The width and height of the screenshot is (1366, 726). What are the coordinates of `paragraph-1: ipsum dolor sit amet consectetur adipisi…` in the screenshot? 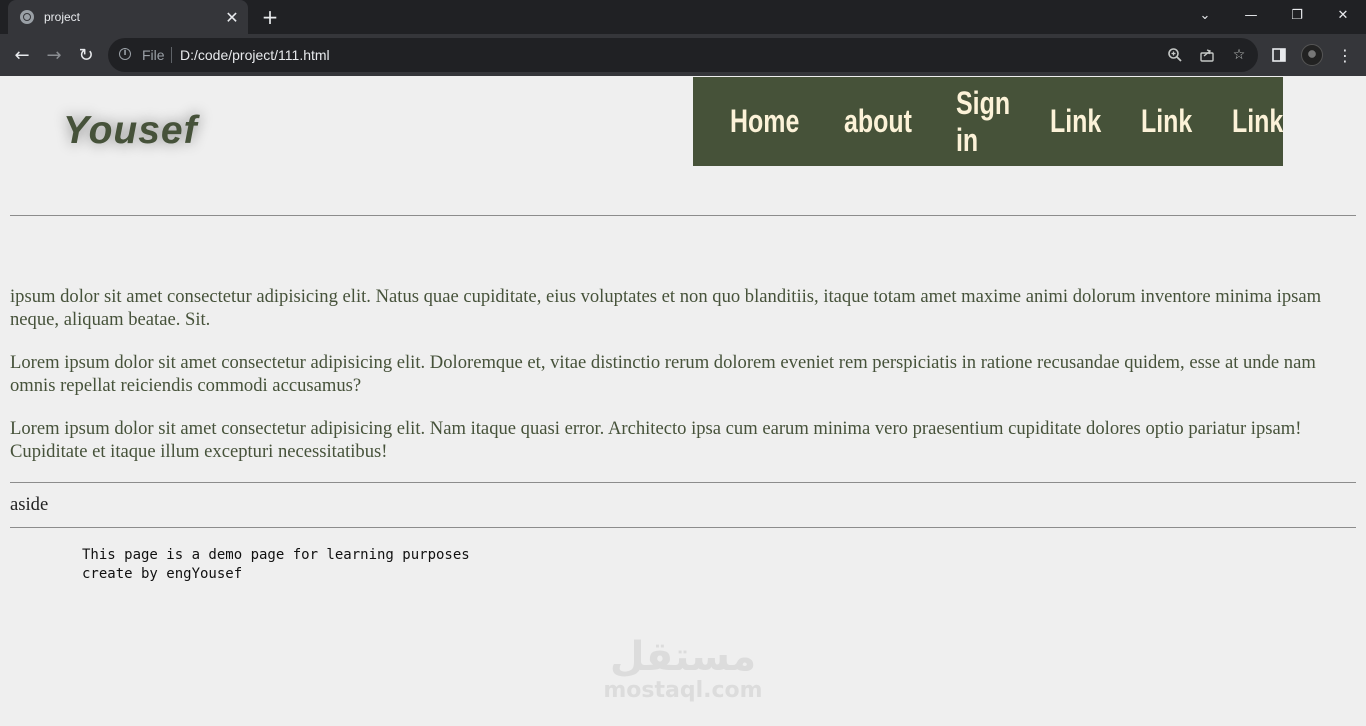 It's located at (666, 308).